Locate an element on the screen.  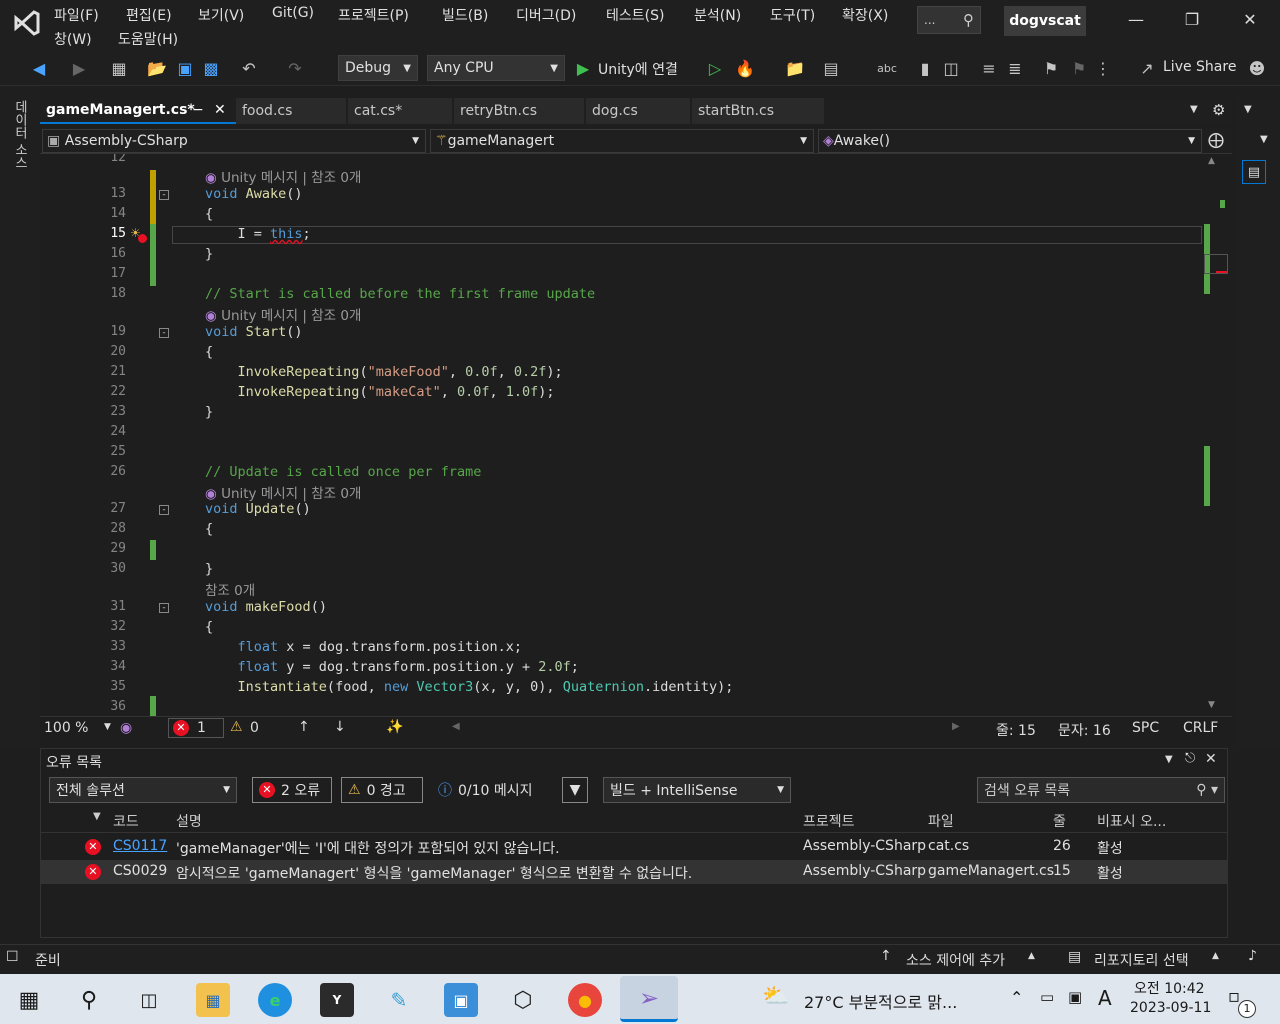
menu-project: 프로젝트(P) is located at coordinates (373, 15).